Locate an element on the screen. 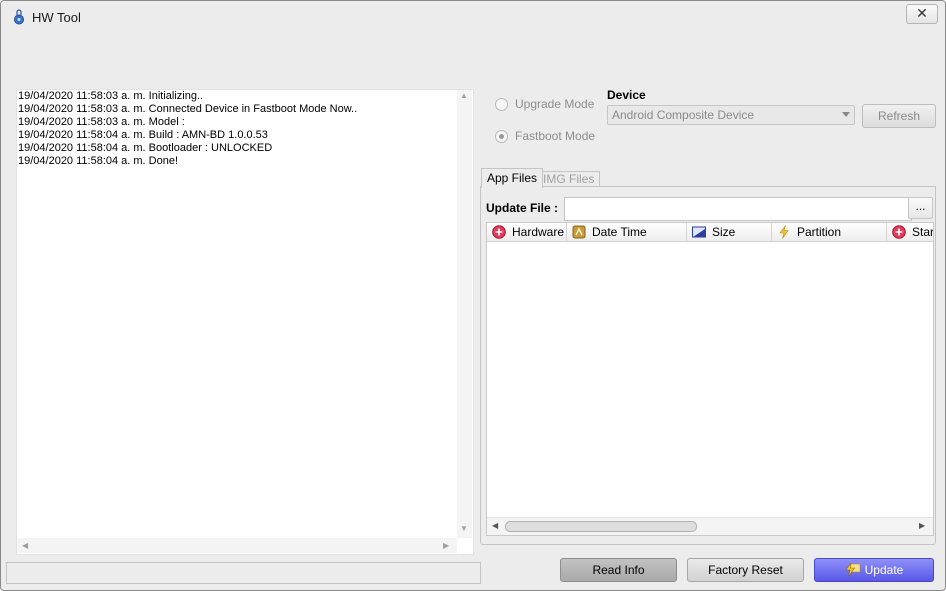 Image resolution: width=946 pixels, height=591 pixels. title-bar: HW Tool ✕ is located at coordinates (473, 16).